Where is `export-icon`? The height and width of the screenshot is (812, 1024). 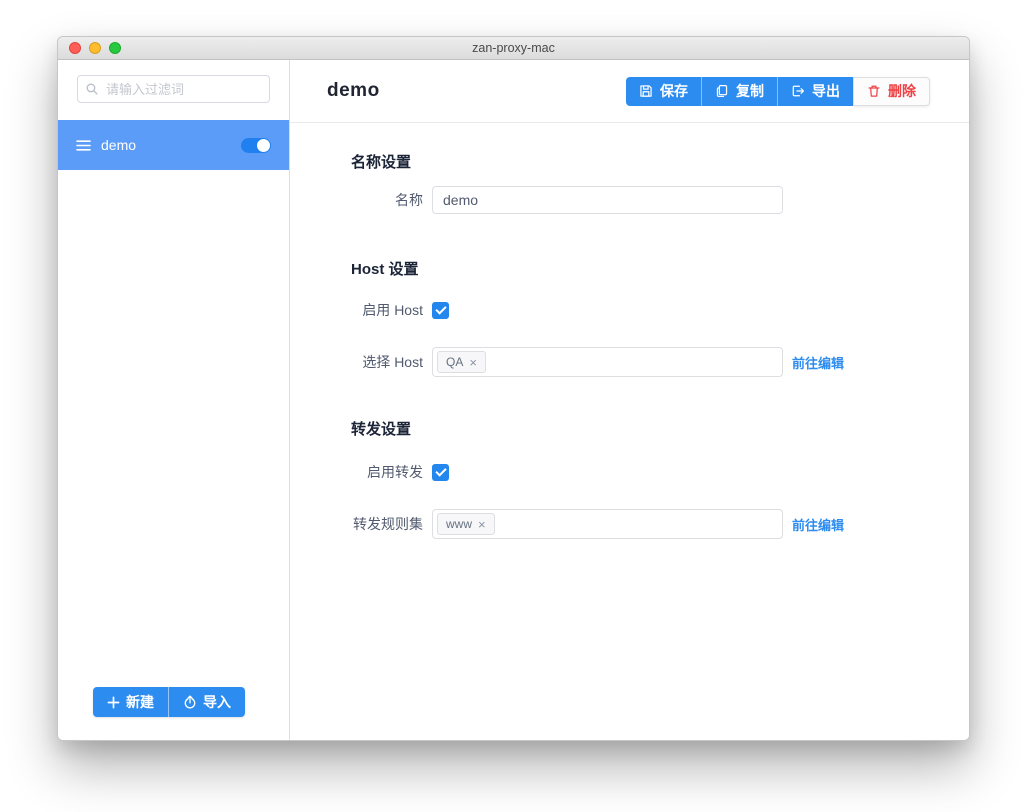
export-icon is located at coordinates (798, 91).